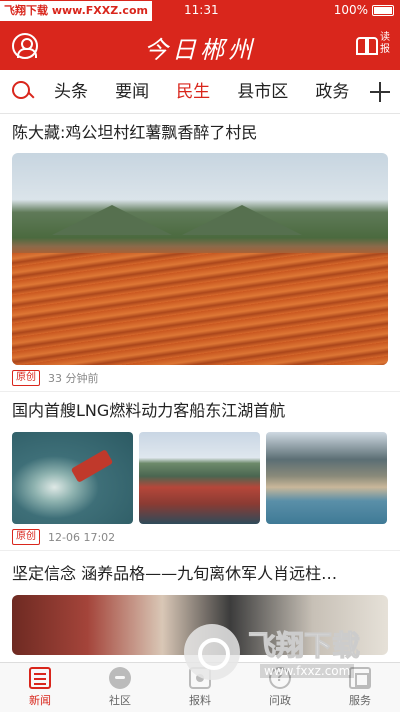  Describe the element at coordinates (92, 466) in the screenshot. I see `photo-boat` at that location.